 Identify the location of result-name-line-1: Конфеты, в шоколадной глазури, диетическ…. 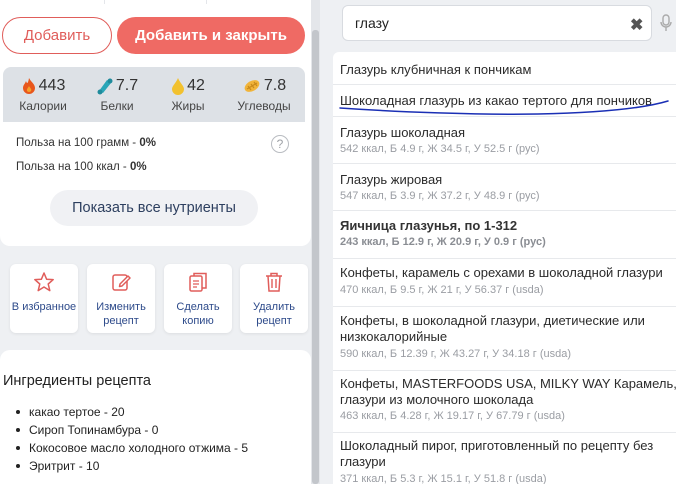
(492, 320).